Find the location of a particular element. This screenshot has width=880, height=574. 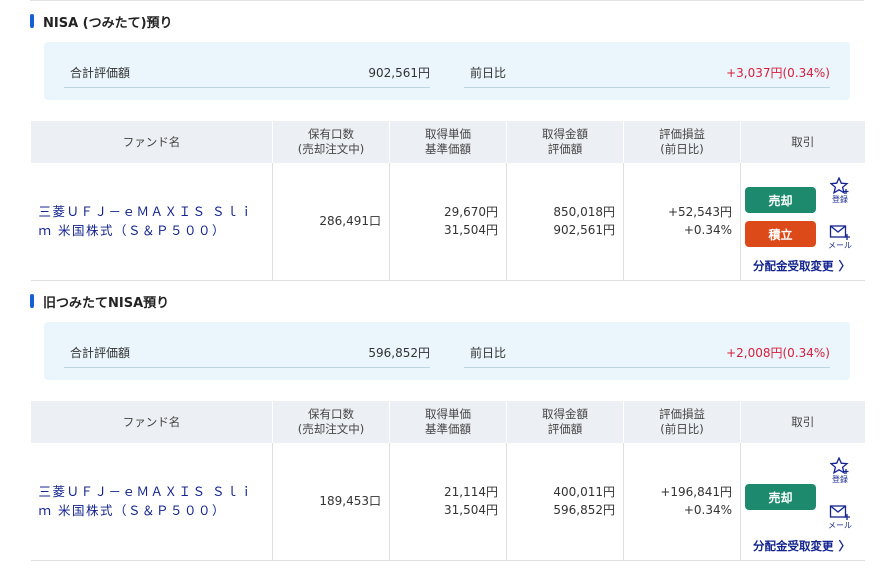

top-divider is located at coordinates (447, 0).